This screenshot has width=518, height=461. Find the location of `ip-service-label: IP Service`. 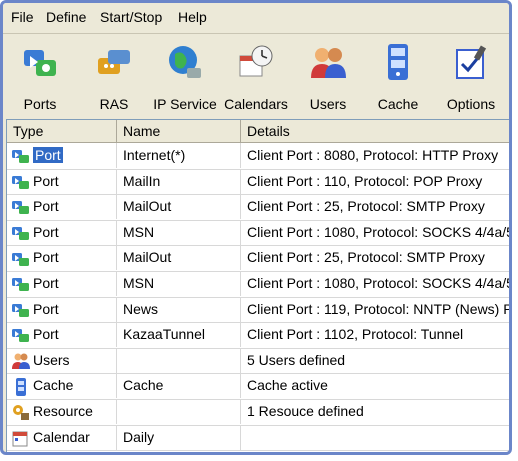

ip-service-label: IP Service is located at coordinates (185, 104).